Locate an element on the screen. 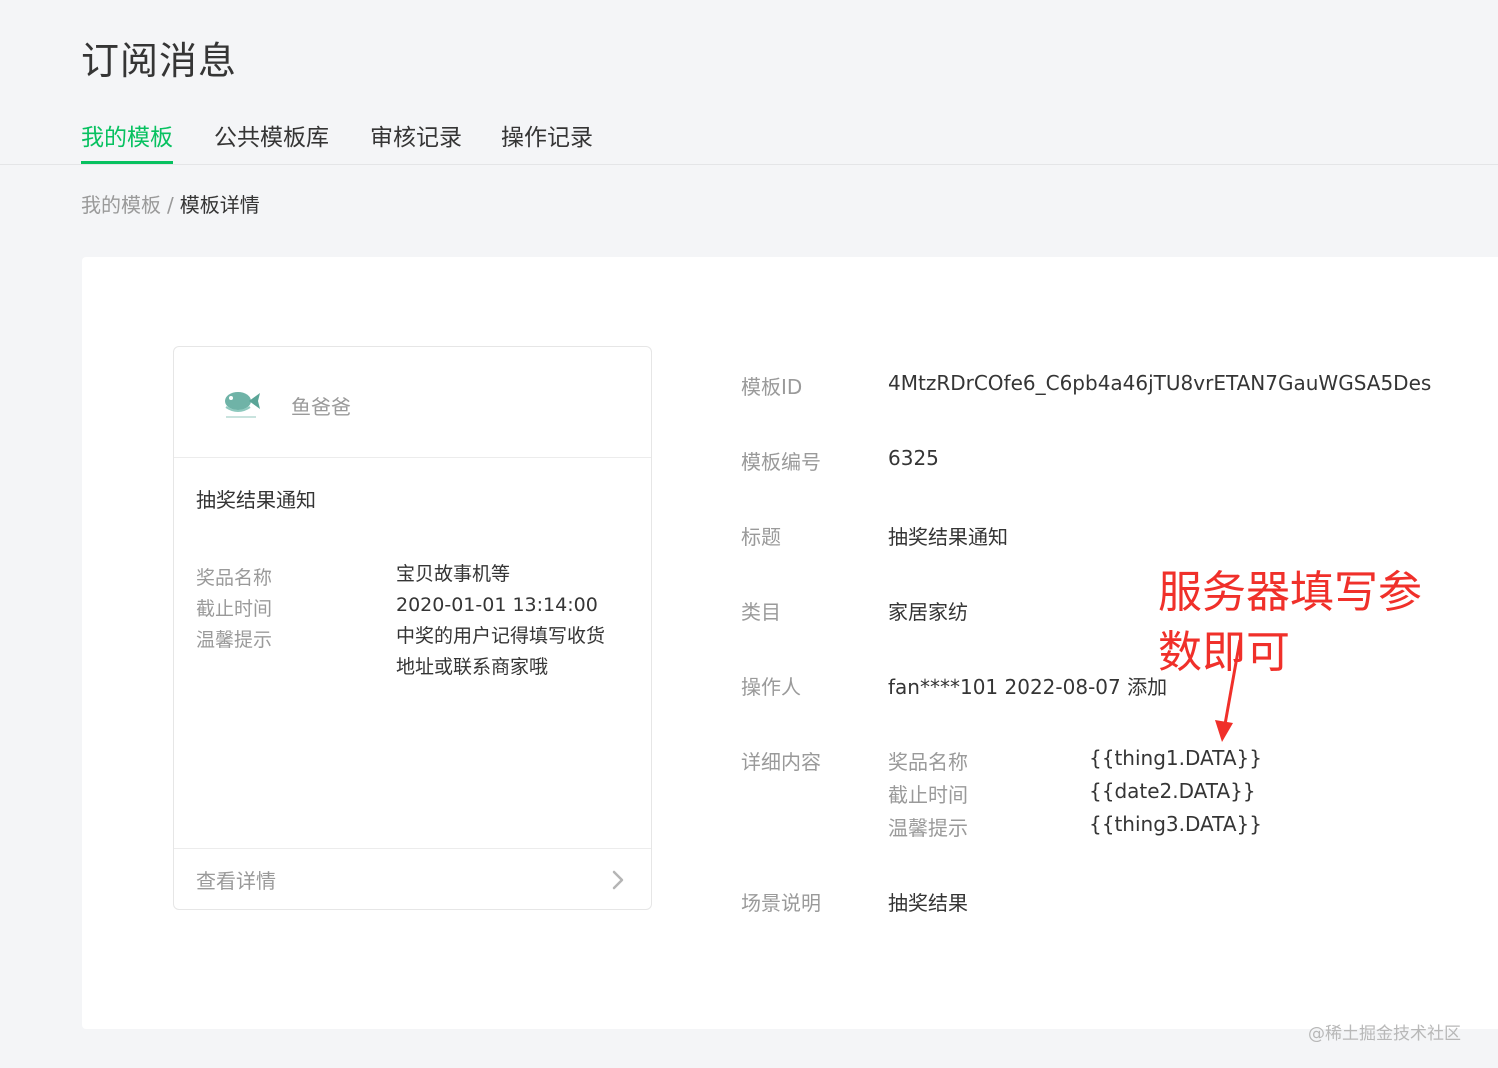 The width and height of the screenshot is (1498, 1068). message-title: 抽奖结果通知 is located at coordinates (256, 500).